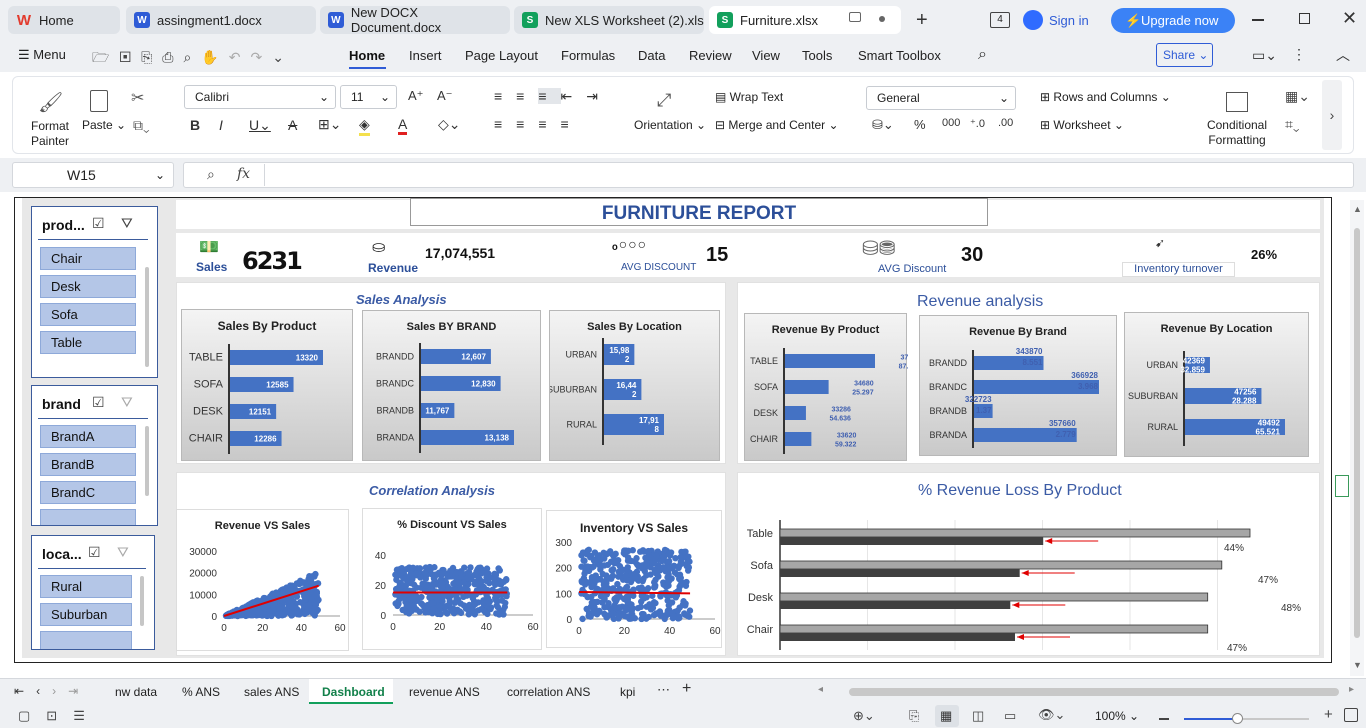 The height and width of the screenshot is (728, 1366). What do you see at coordinates (292, 125) in the screenshot?
I see `strikethrough-icon: A` at bounding box center [292, 125].